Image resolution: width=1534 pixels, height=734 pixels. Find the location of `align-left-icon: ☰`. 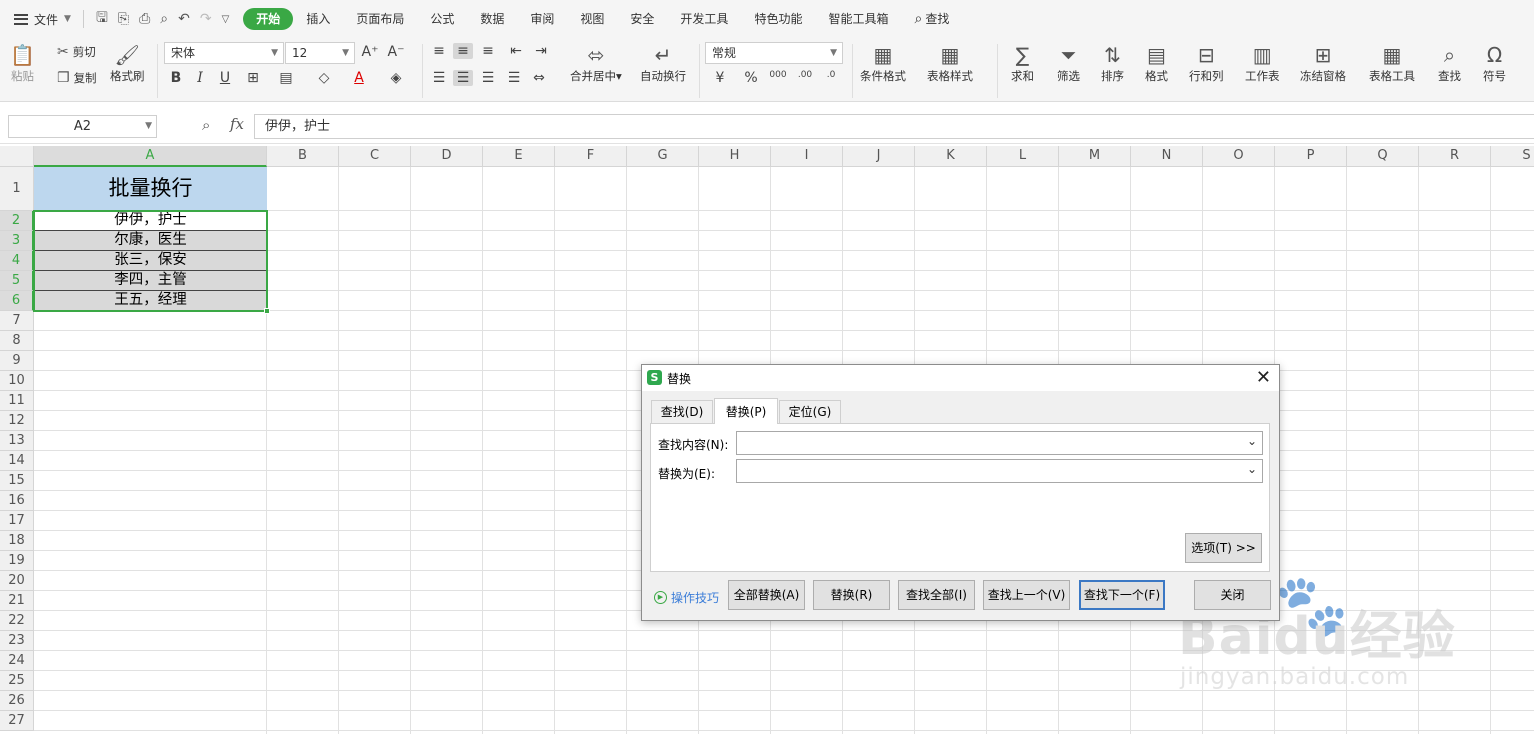

align-left-icon: ☰ is located at coordinates (439, 78).